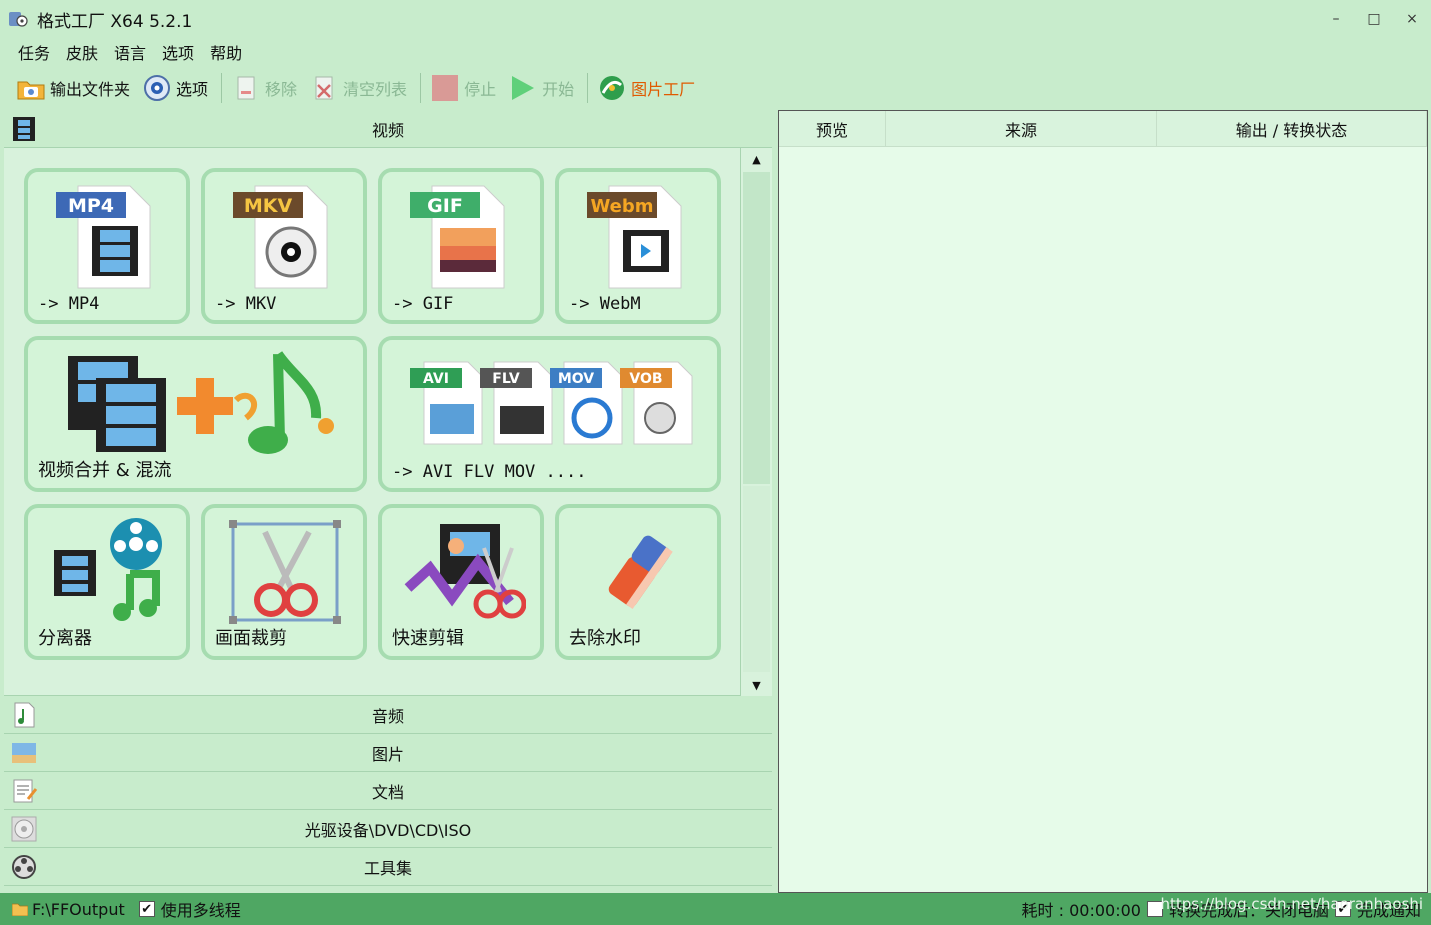  Describe the element at coordinates (24, 715) in the screenshot. I see `music-note-icon` at that location.